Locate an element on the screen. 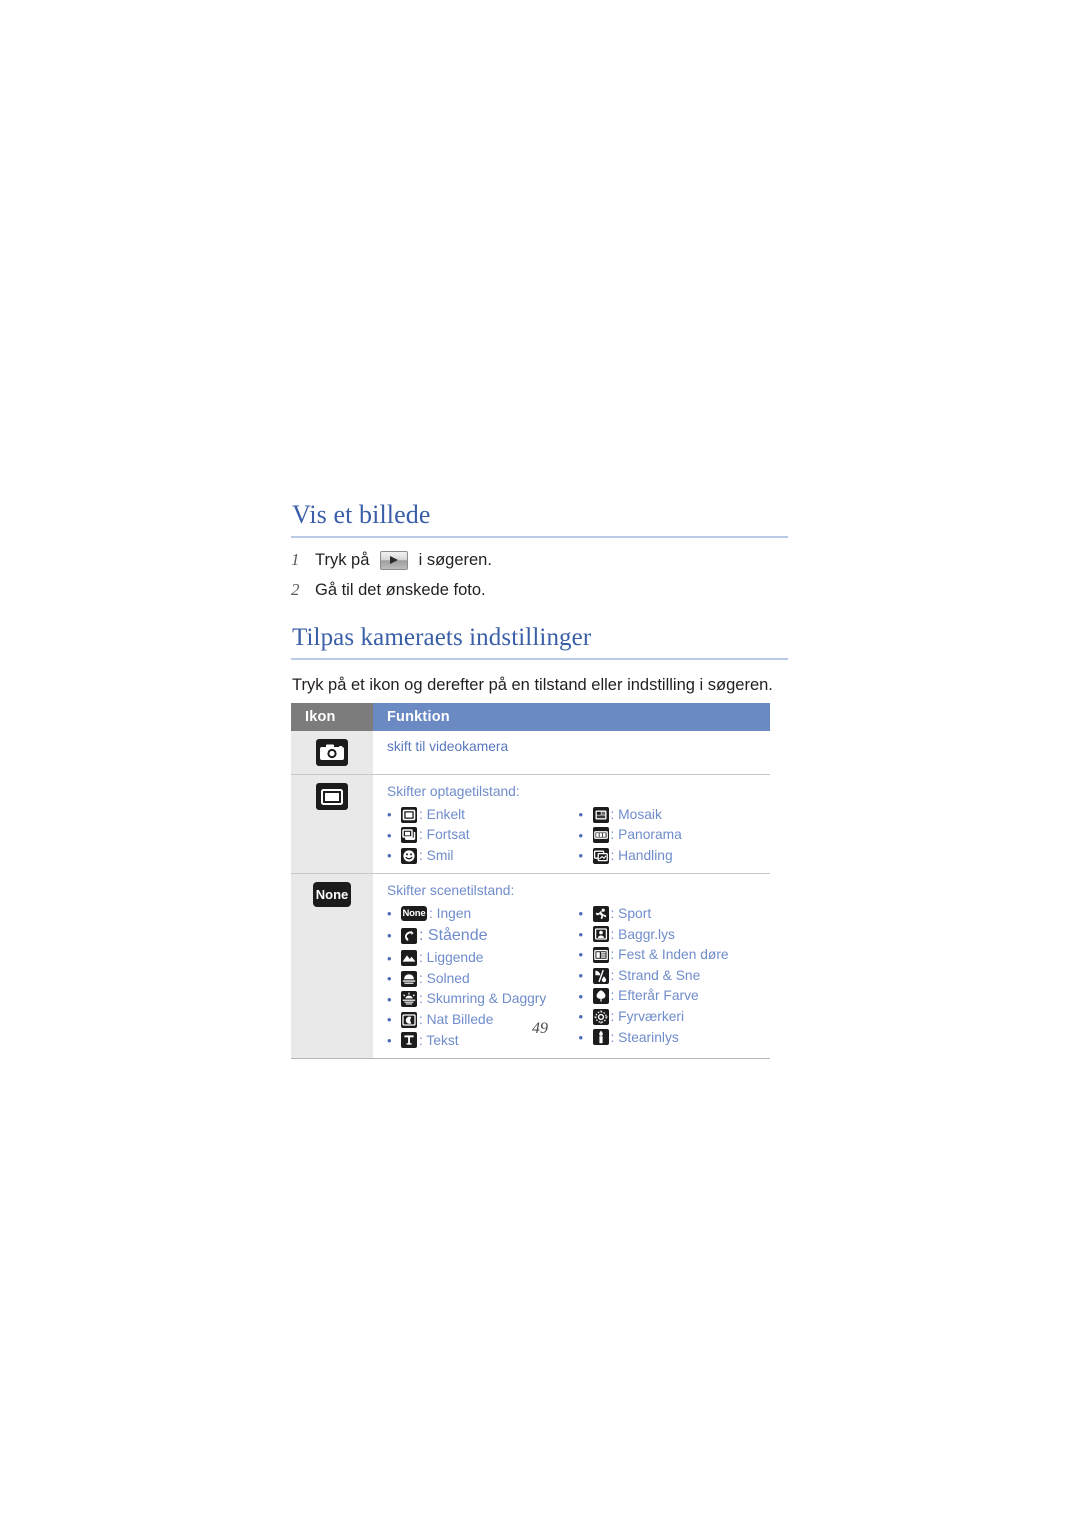  step-text: Tryk på i søgeren. is located at coordinates (403, 560).